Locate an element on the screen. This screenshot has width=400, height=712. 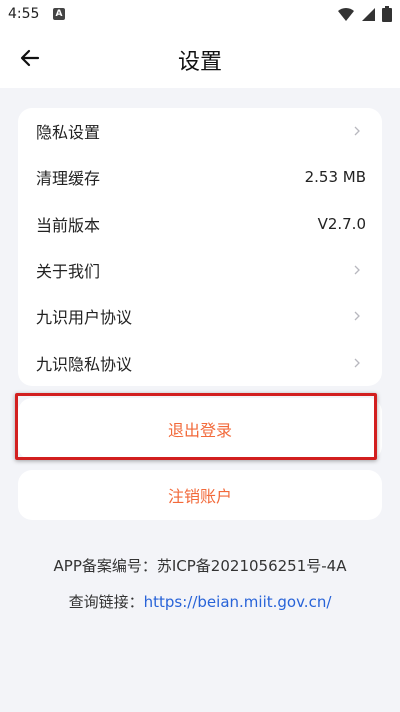
settings-item-label: 九识隐私协议 is located at coordinates (84, 364).